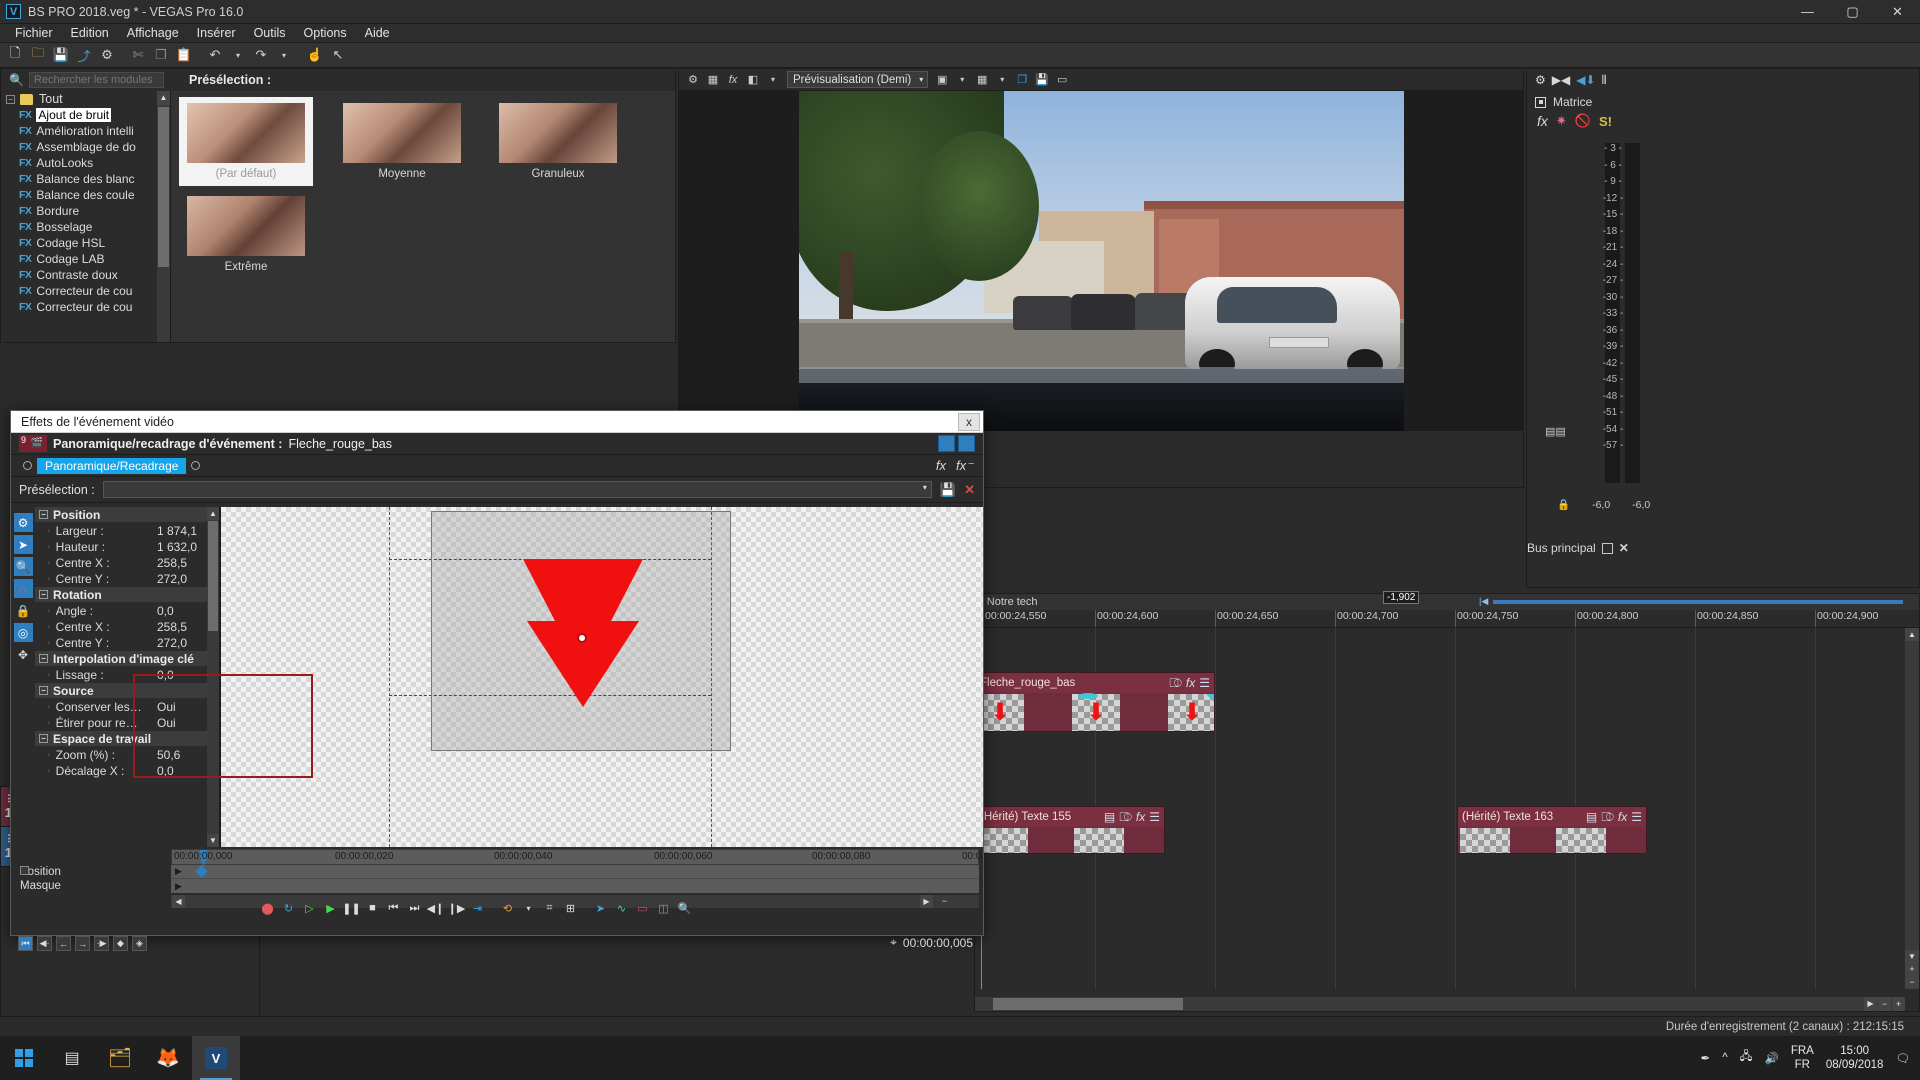  What do you see at coordinates (85, 211) in the screenshot?
I see `tree-item-bordure: FX Bordure` at bounding box center [85, 211].